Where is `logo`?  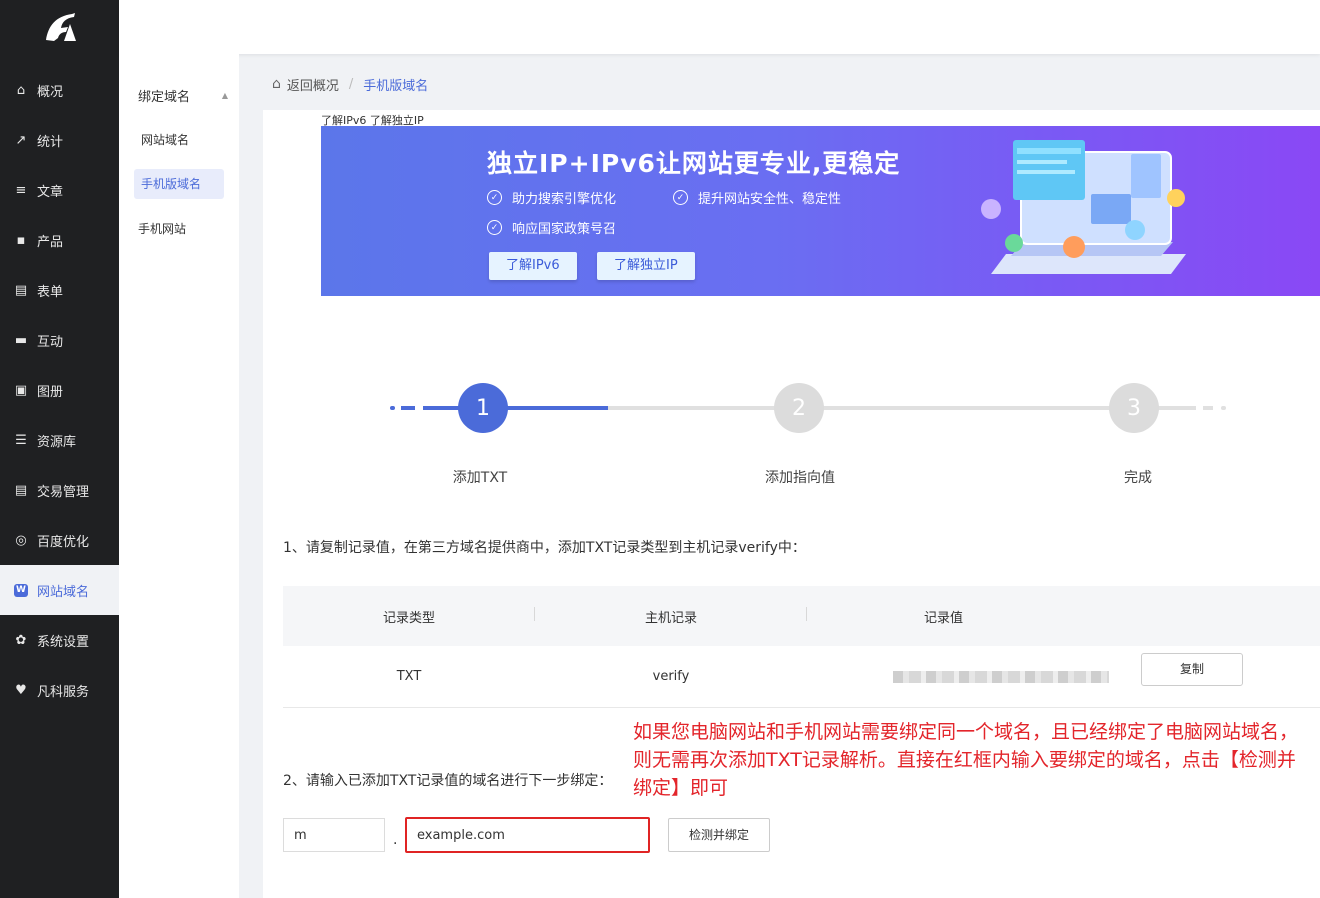
logo is located at coordinates (59, 27).